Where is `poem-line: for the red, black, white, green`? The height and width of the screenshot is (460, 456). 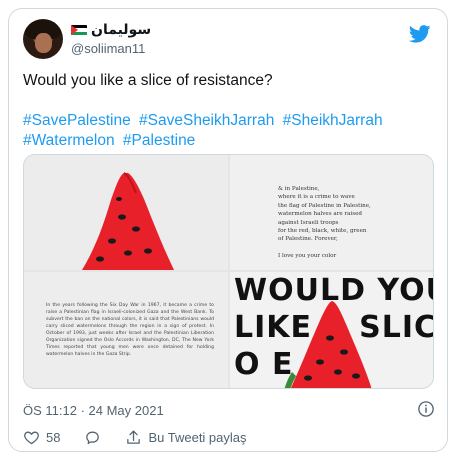 poem-line: for the red, black, white, green is located at coordinates (322, 231).